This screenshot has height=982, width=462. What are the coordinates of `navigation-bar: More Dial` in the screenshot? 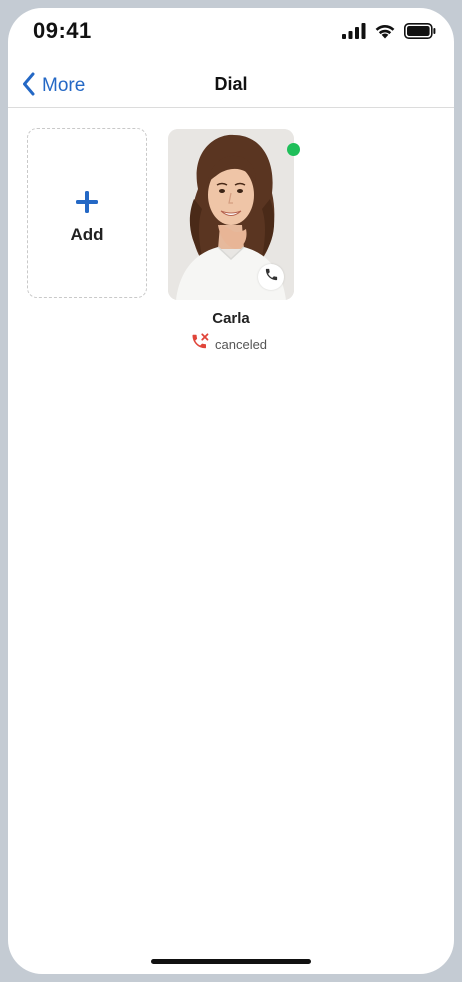 It's located at (231, 86).